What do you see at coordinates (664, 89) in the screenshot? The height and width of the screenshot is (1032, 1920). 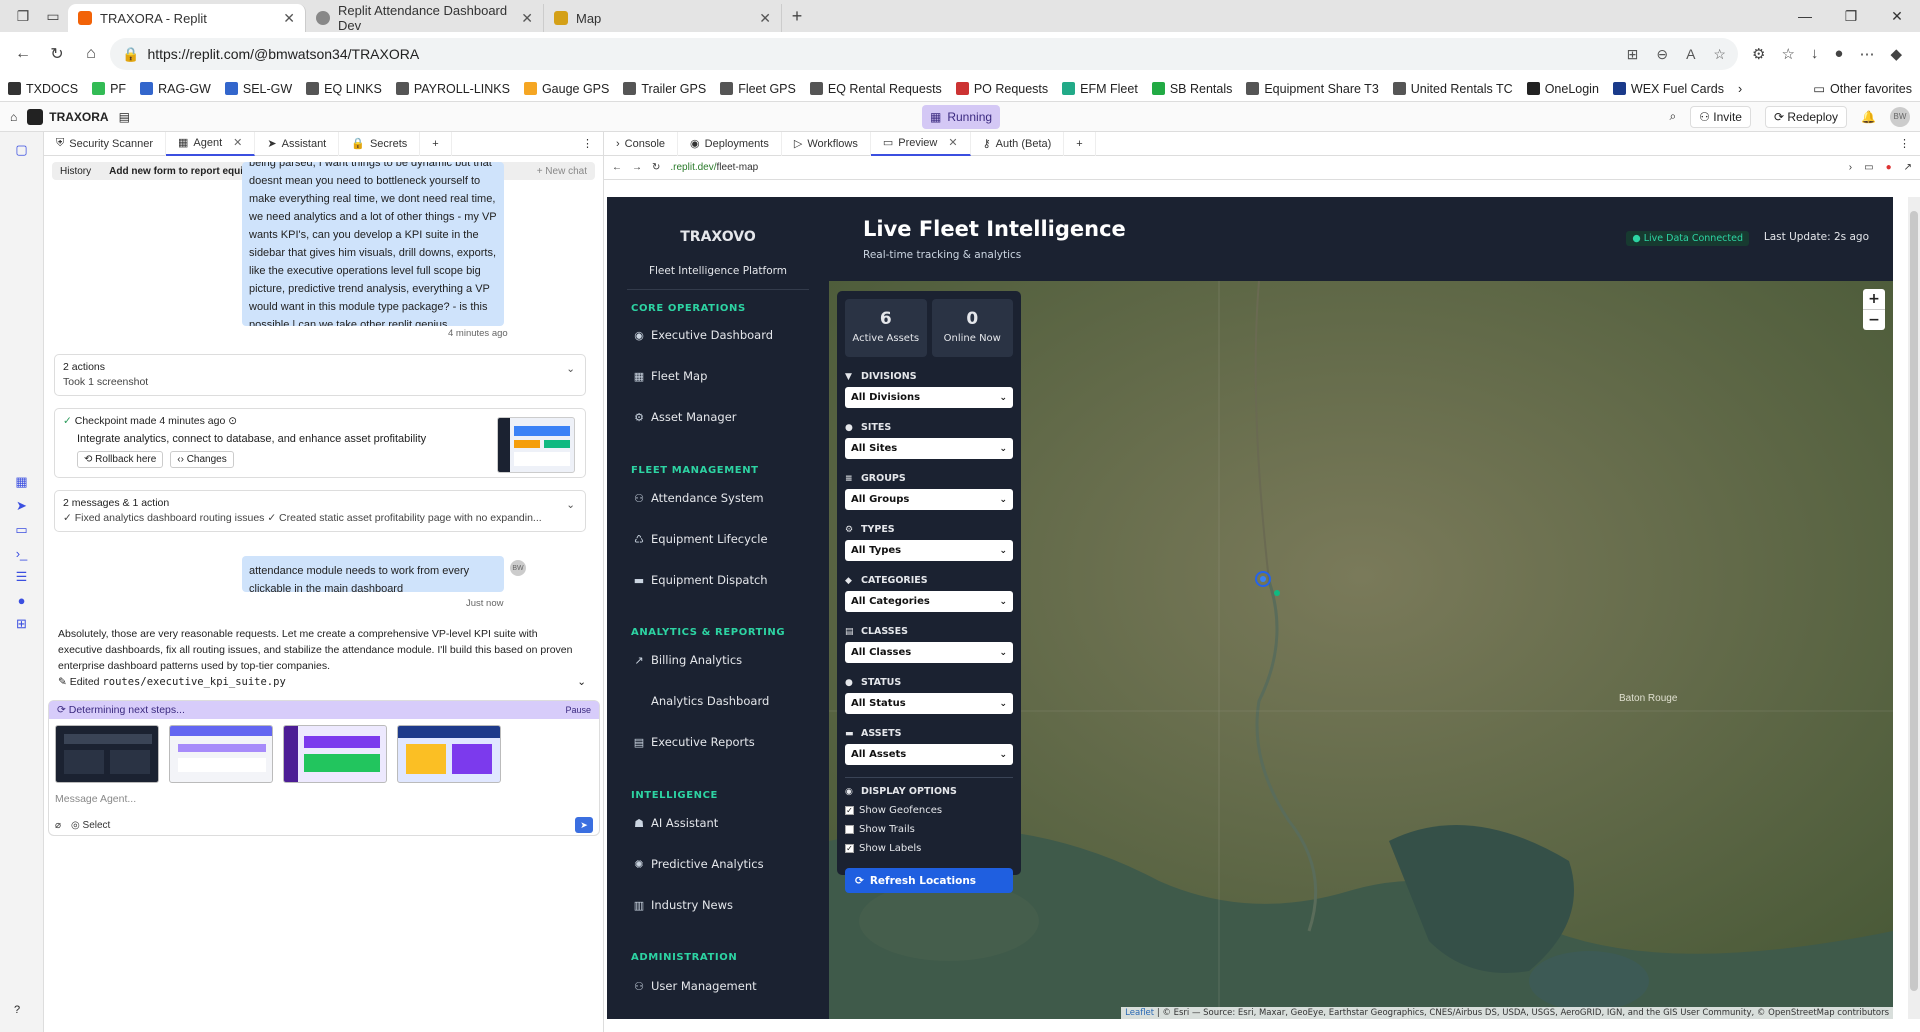 I see `bookmark-item: Trailer GPS` at bounding box center [664, 89].